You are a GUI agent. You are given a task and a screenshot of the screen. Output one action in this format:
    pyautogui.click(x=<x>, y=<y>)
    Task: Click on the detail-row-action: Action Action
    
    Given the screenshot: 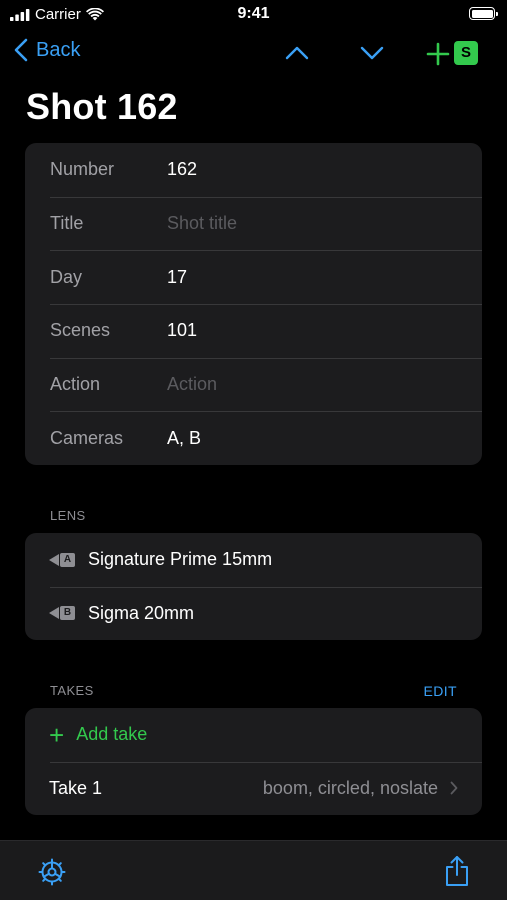 What is the action you would take?
    pyautogui.click(x=253, y=384)
    